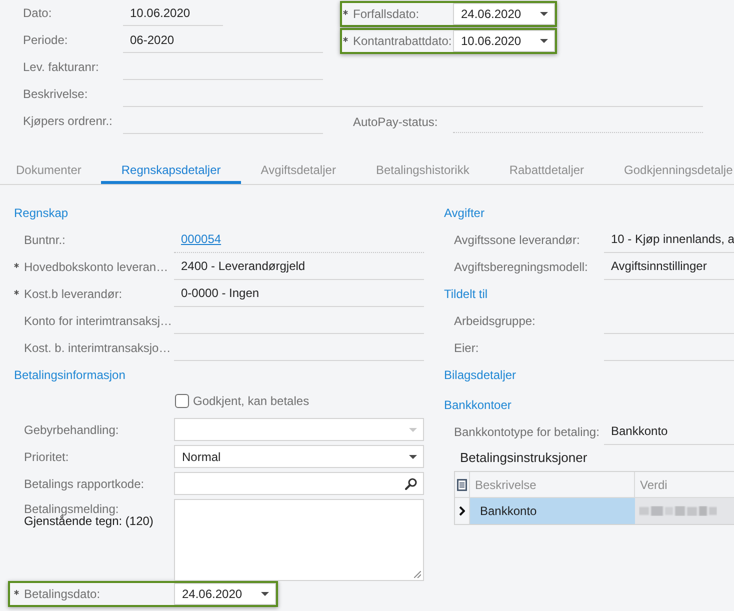 The width and height of the screenshot is (734, 611). Describe the element at coordinates (517, 240) in the screenshot. I see `field-label: Avgiftssone leverandør:` at that location.